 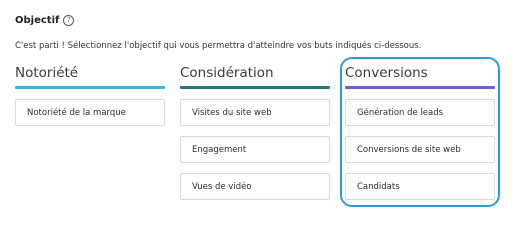 I want to click on column-header-notoriete: Notoriété, so click(x=47, y=73).